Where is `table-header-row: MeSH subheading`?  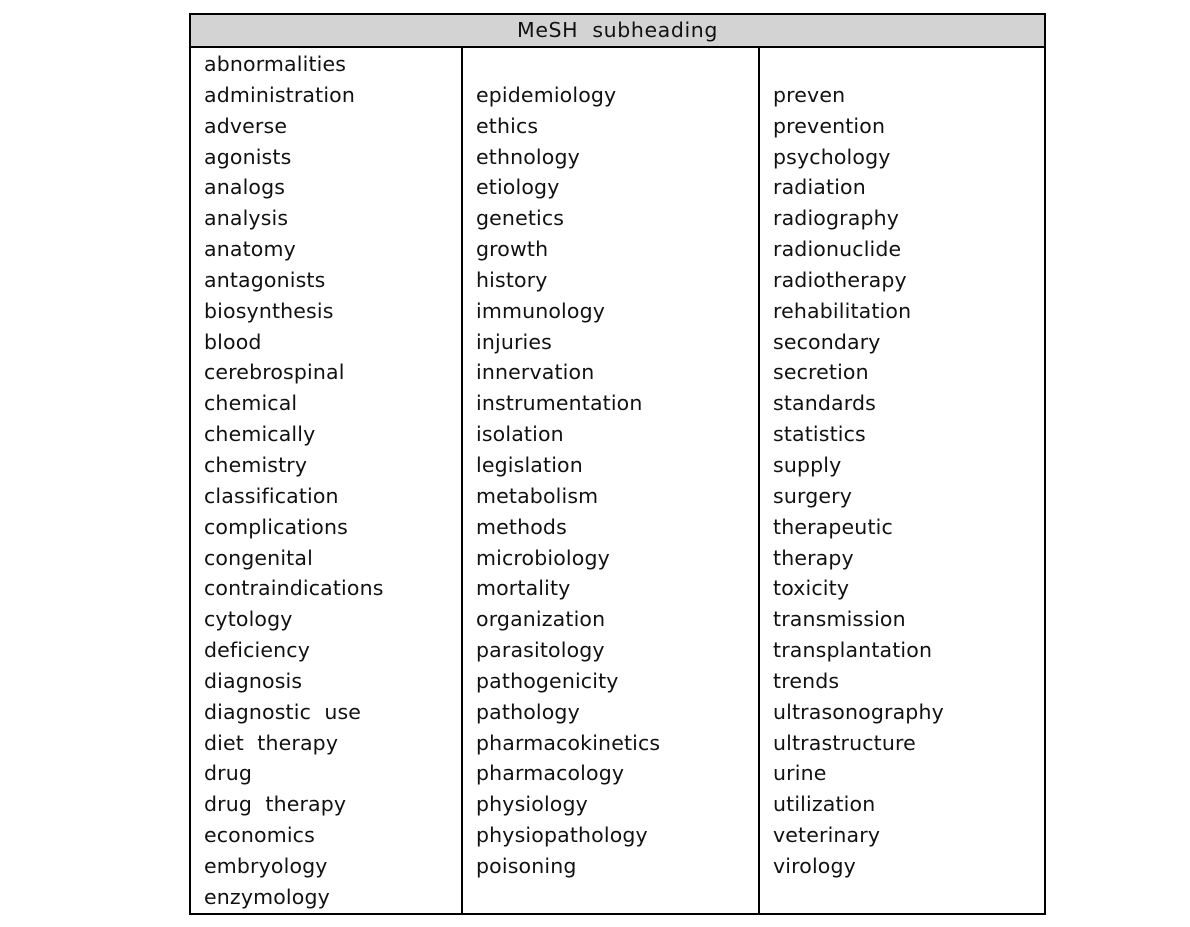 table-header-row: MeSH subheading is located at coordinates (617, 31).